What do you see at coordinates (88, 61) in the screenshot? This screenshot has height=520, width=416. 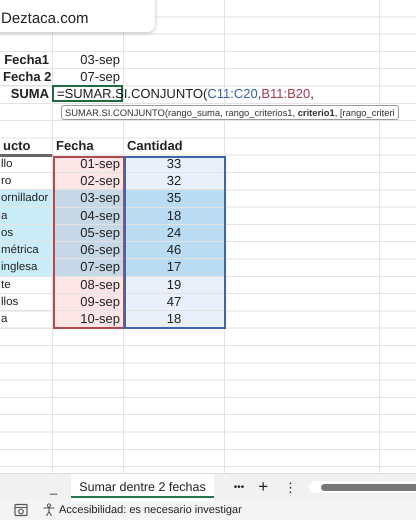 I see `param-value: 03-sep` at bounding box center [88, 61].